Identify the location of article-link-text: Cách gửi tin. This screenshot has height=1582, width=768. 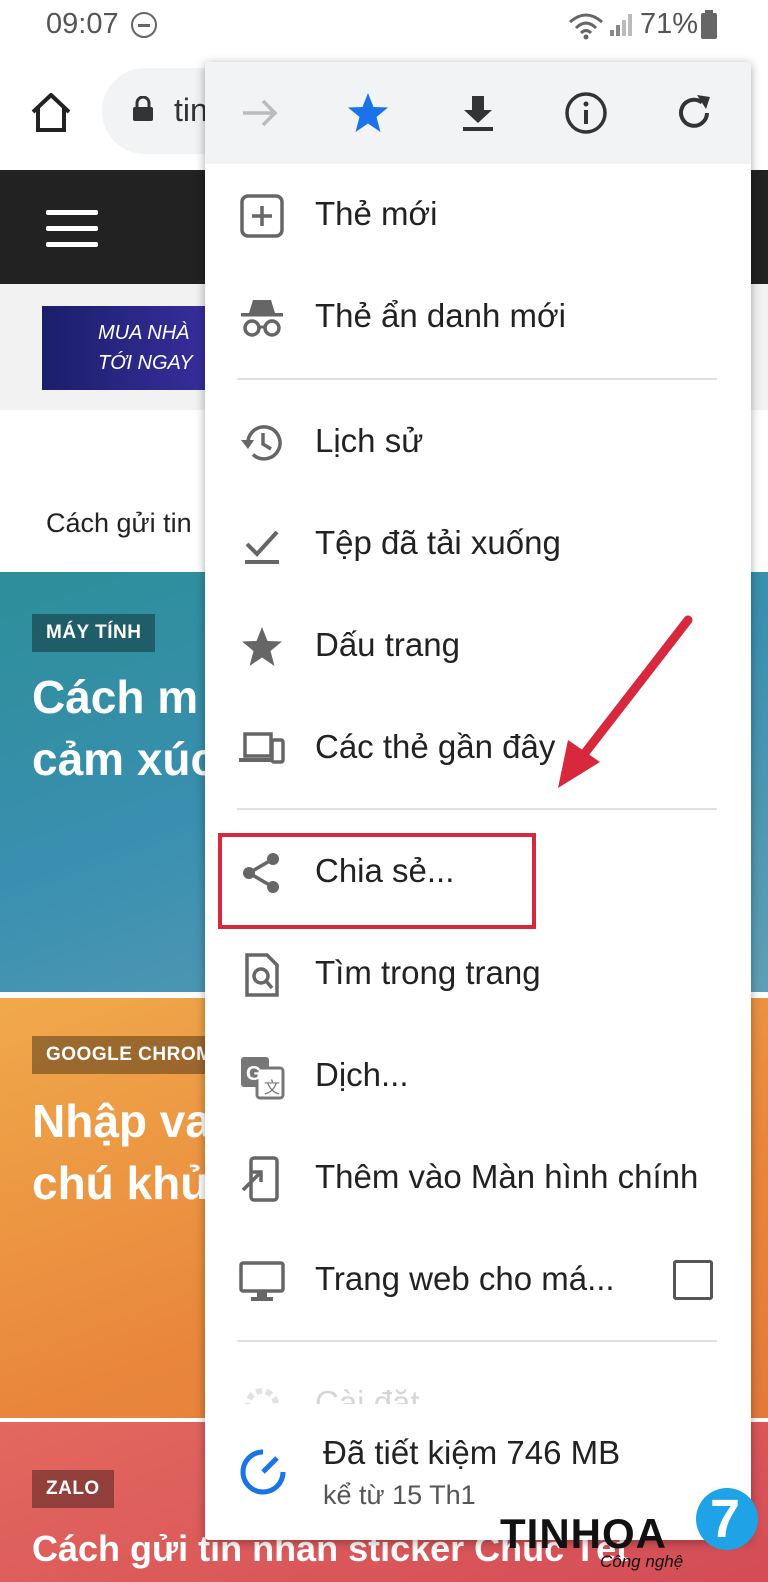
(119, 523).